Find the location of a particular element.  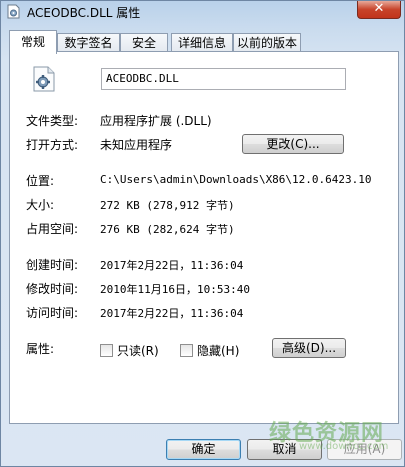

hidden-label: 隐藏(H) is located at coordinates (218, 351).